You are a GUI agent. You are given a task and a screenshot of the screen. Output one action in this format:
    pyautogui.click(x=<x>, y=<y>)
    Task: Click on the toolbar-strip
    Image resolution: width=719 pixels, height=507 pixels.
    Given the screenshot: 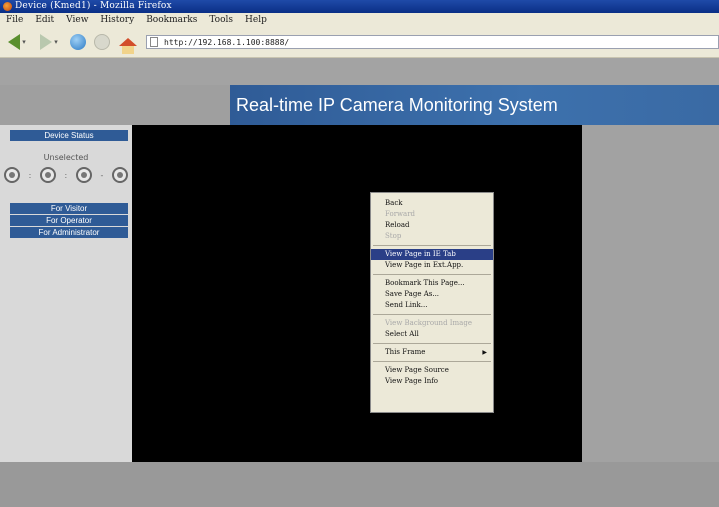 What is the action you would take?
    pyautogui.click(x=359, y=71)
    